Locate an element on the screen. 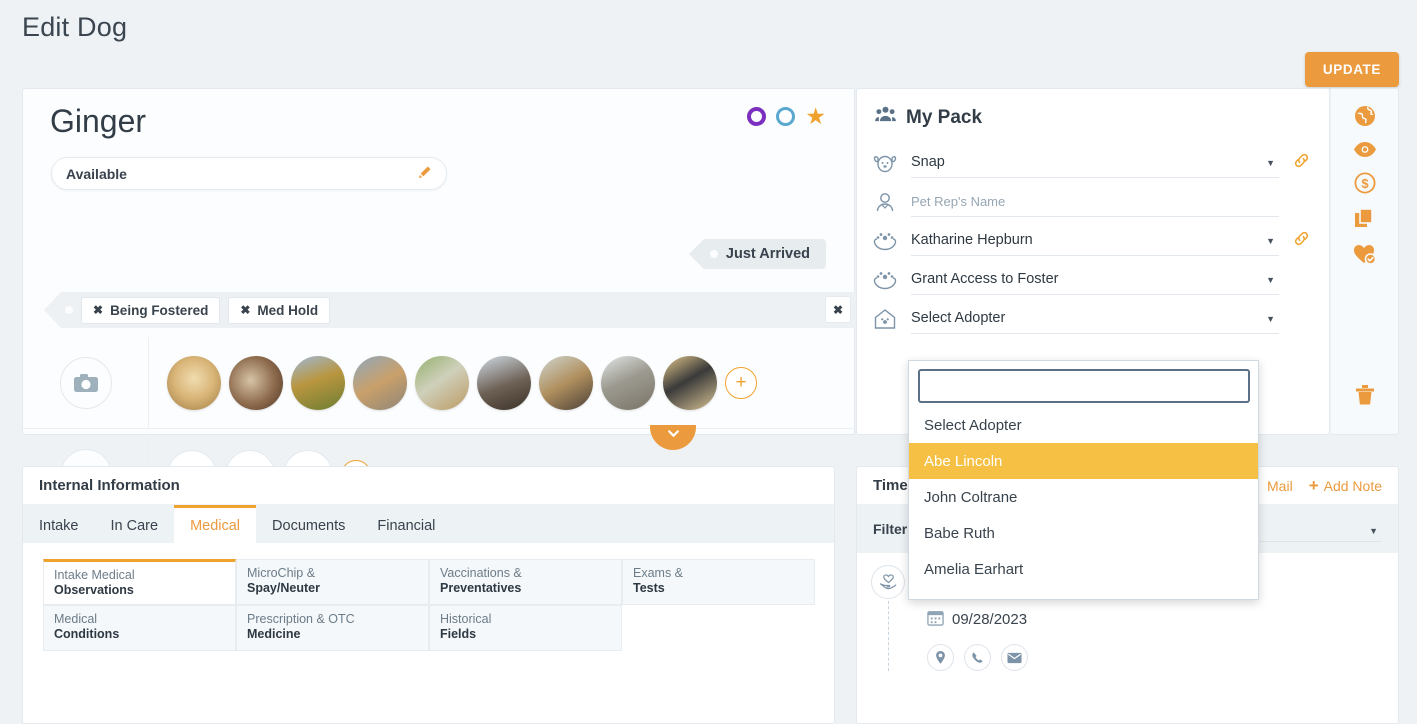 The width and height of the screenshot is (1417, 724). pack-row-snap: Snap ▼ is located at coordinates (1091, 162).